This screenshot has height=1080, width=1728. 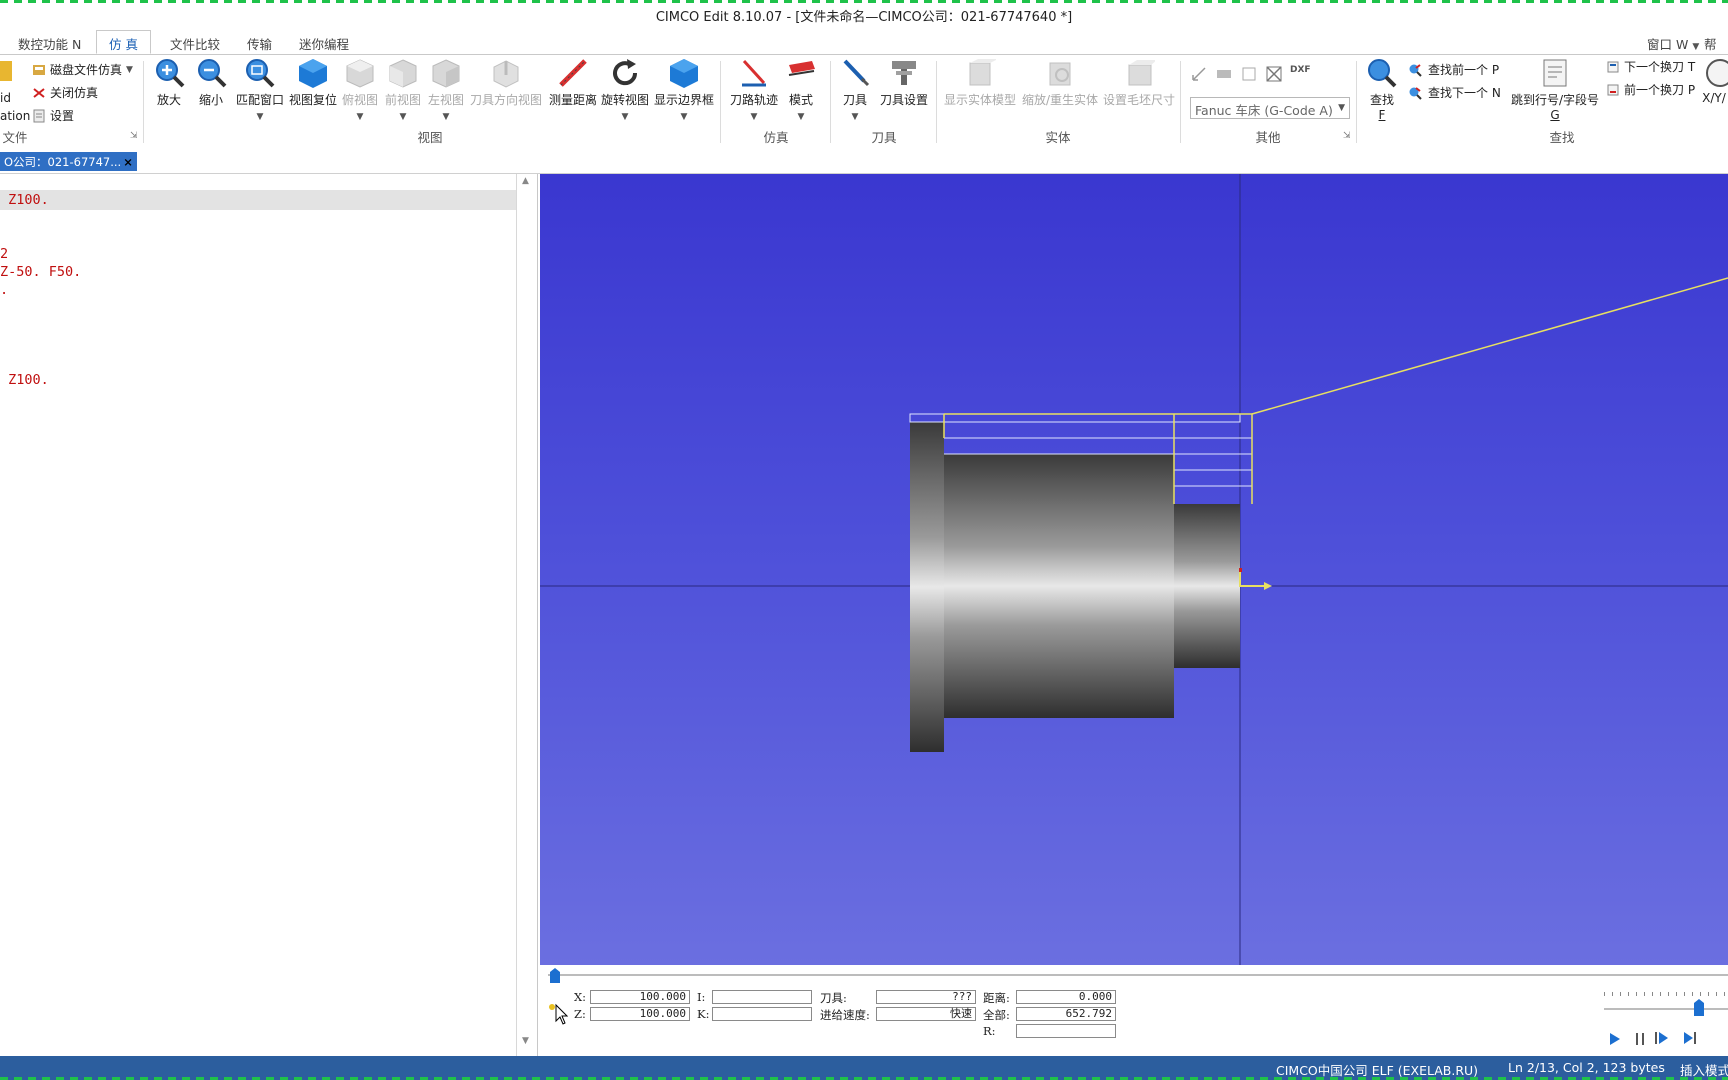 What do you see at coordinates (1663, 1038) in the screenshot?
I see `step-forward-icon` at bounding box center [1663, 1038].